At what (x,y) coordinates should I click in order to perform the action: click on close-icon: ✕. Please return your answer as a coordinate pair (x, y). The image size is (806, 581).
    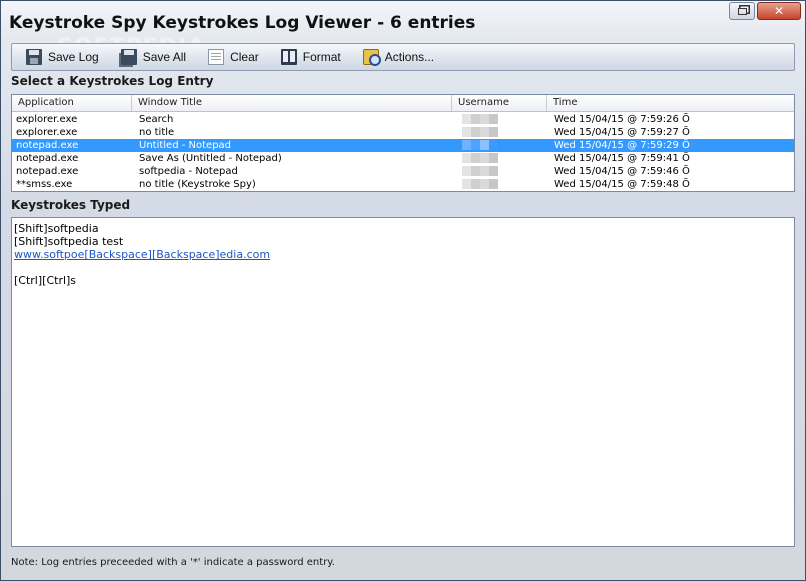
    Looking at the image, I should click on (779, 11).